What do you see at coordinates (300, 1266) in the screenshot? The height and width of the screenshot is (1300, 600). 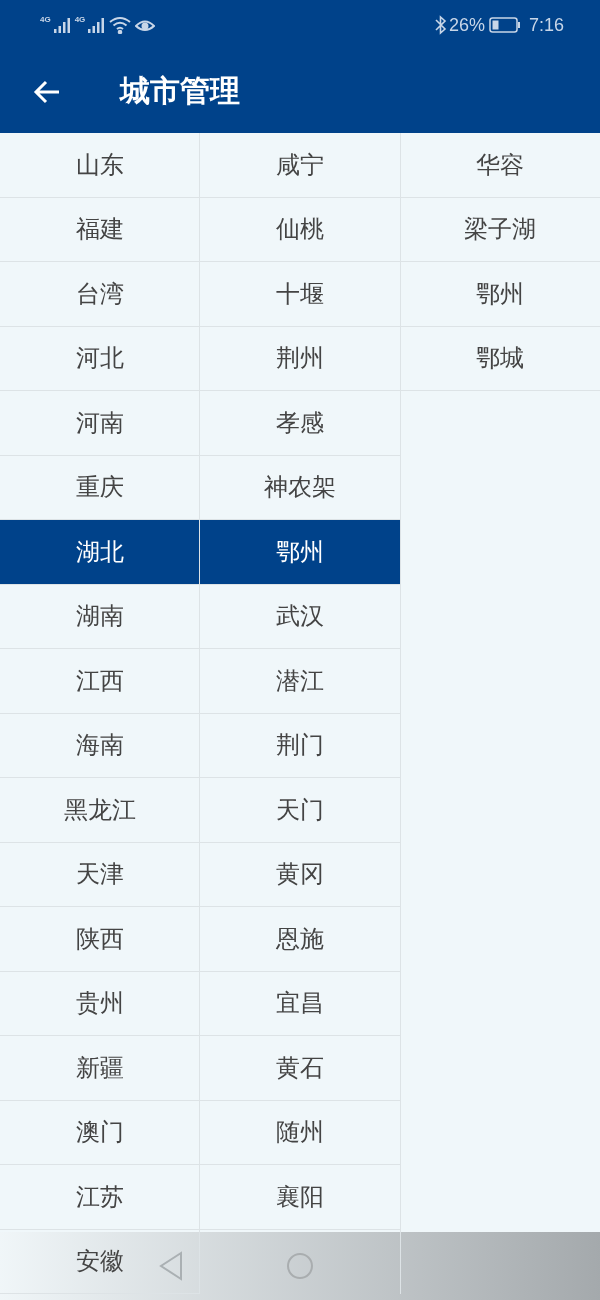 I see `home-circle-button` at bounding box center [300, 1266].